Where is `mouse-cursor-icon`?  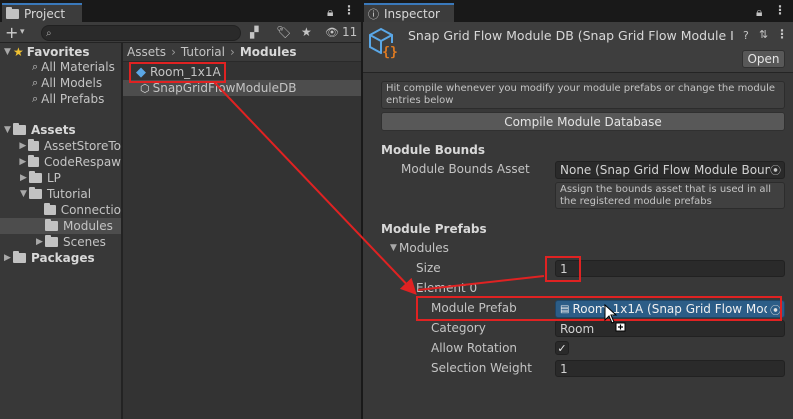 mouse-cursor-icon is located at coordinates (615, 318).